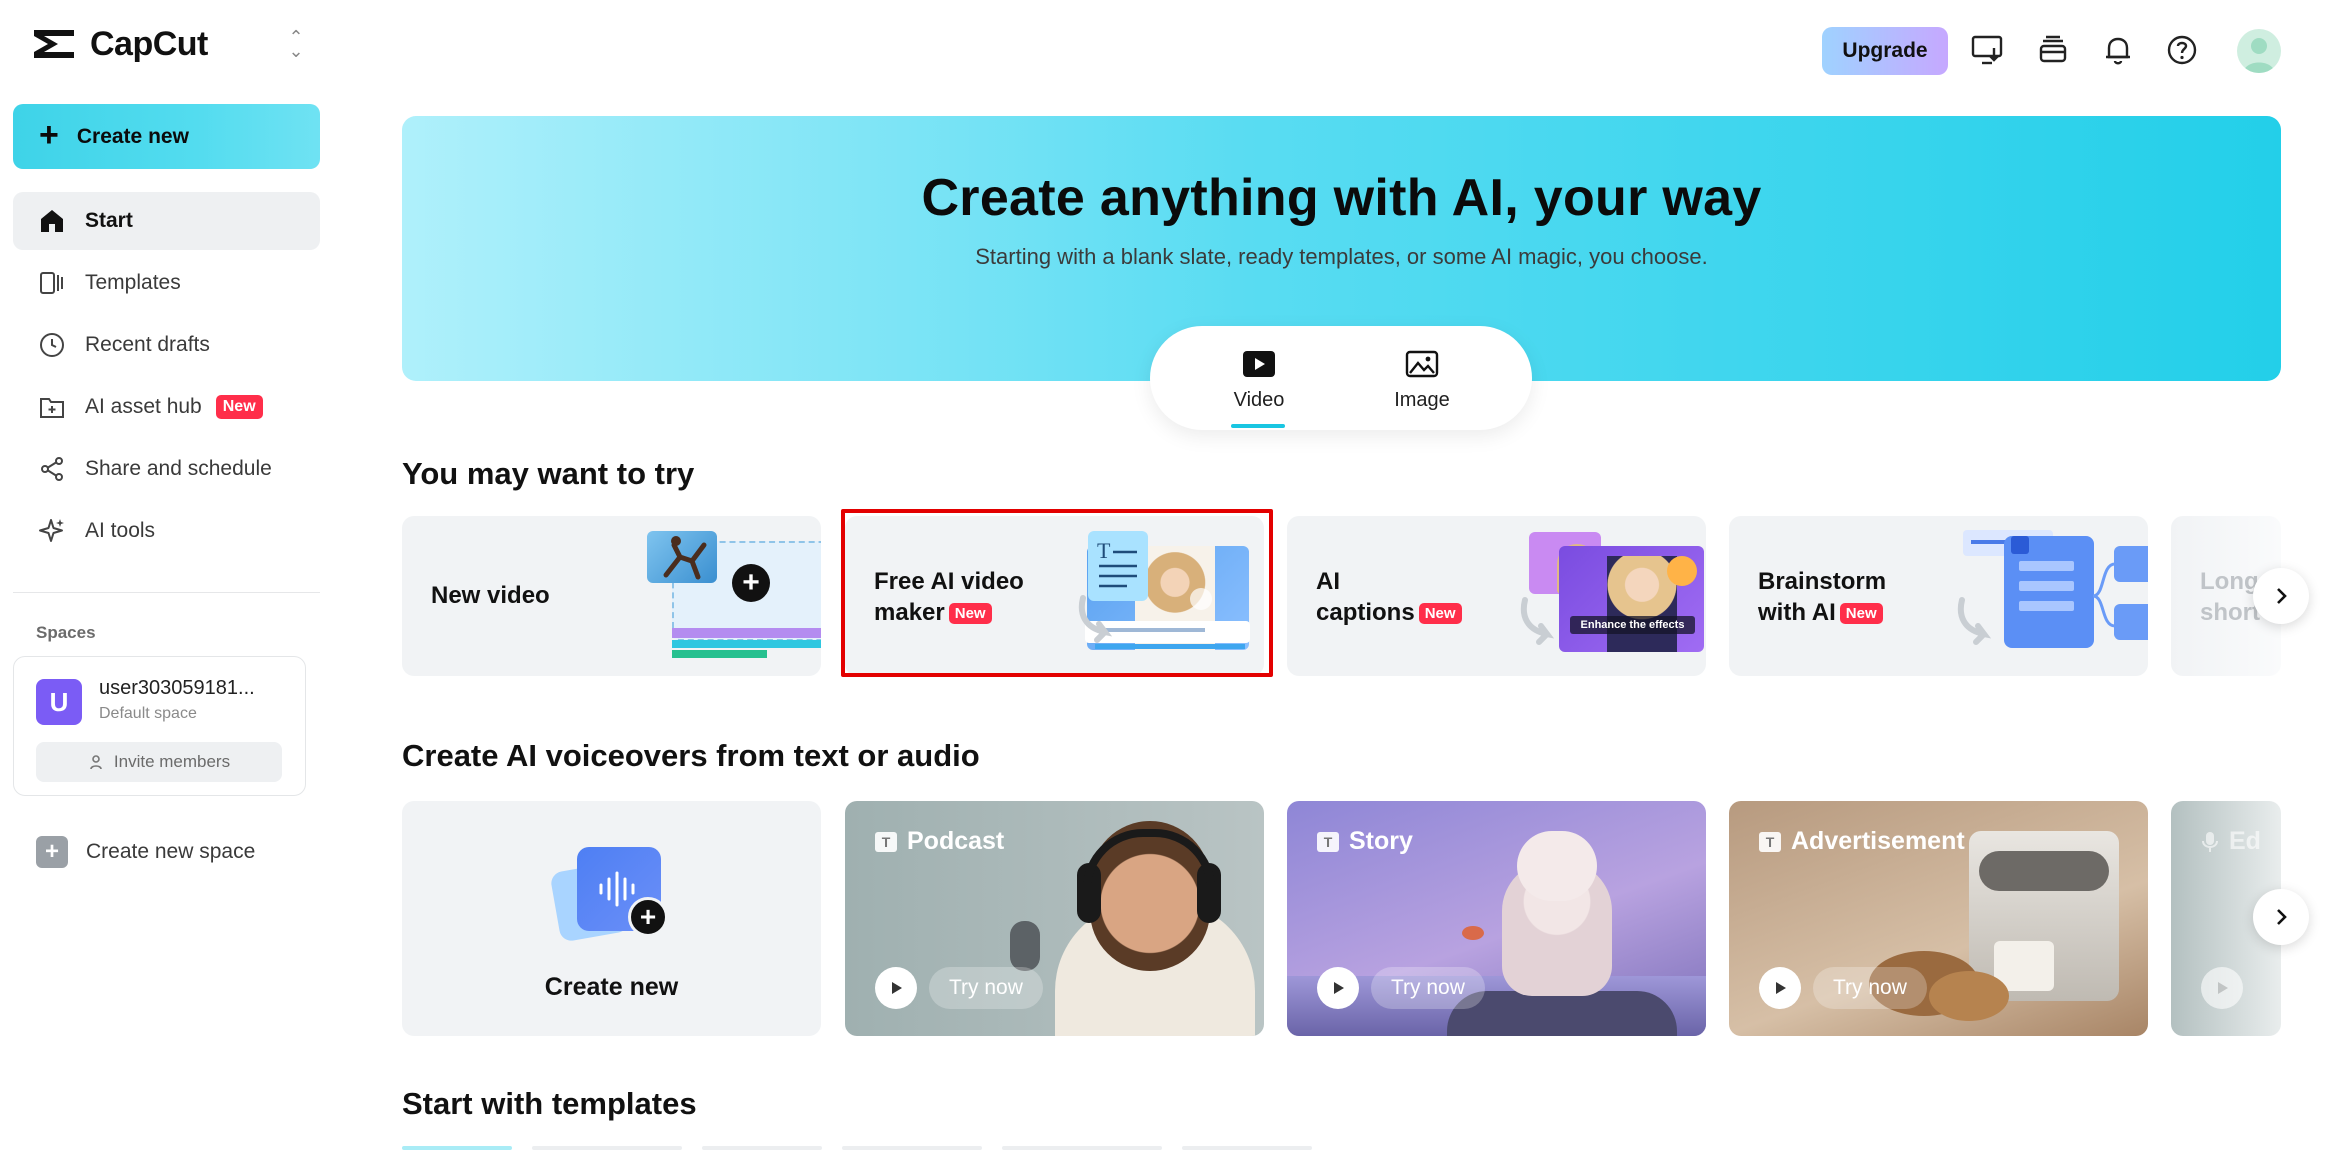  What do you see at coordinates (178, 468) in the screenshot?
I see `sidebar-item-label: Share and schedule` at bounding box center [178, 468].